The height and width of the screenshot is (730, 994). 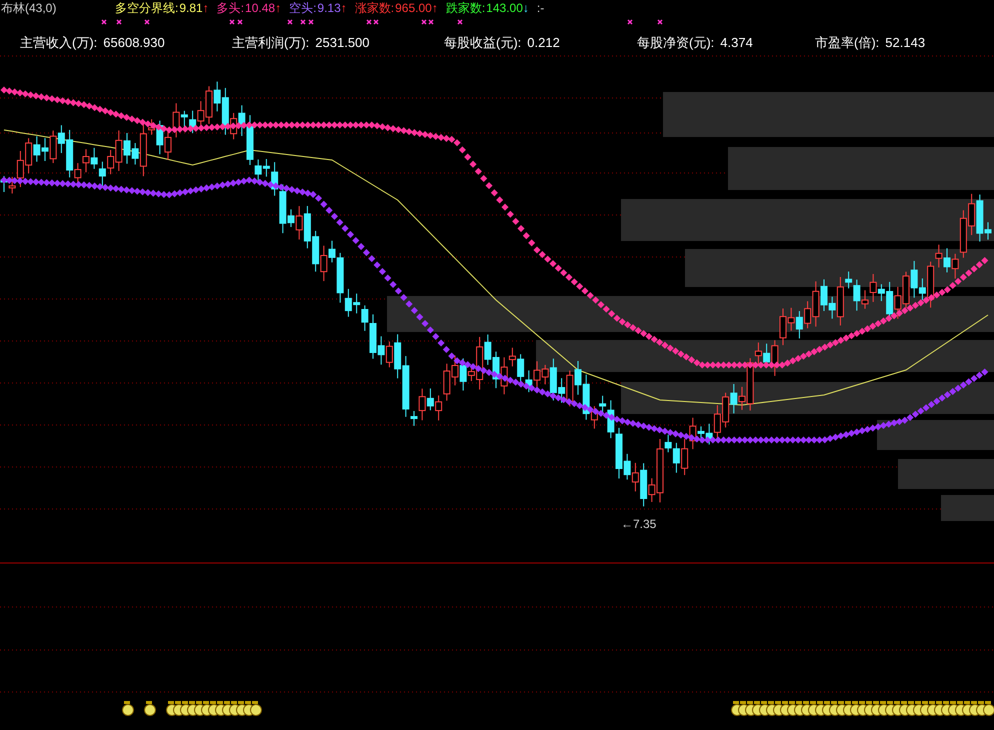 What do you see at coordinates (329, 8) in the screenshot?
I see `legend-value: 9.13` at bounding box center [329, 8].